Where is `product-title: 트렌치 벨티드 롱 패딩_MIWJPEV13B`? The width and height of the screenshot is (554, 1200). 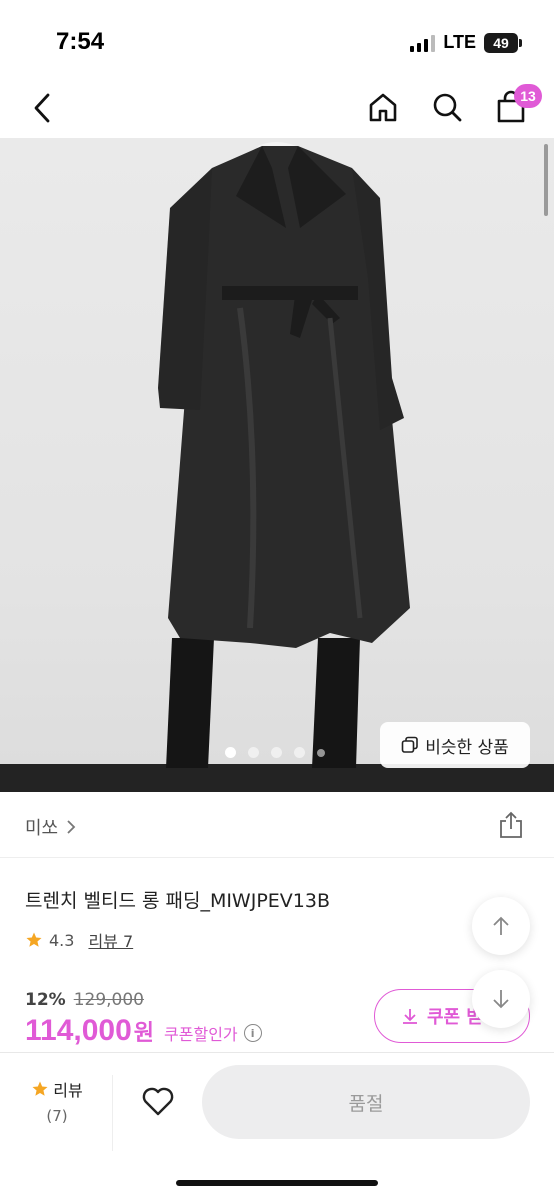 product-title: 트렌치 벨티드 롱 패딩_MIWJPEV13B is located at coordinates (177, 901).